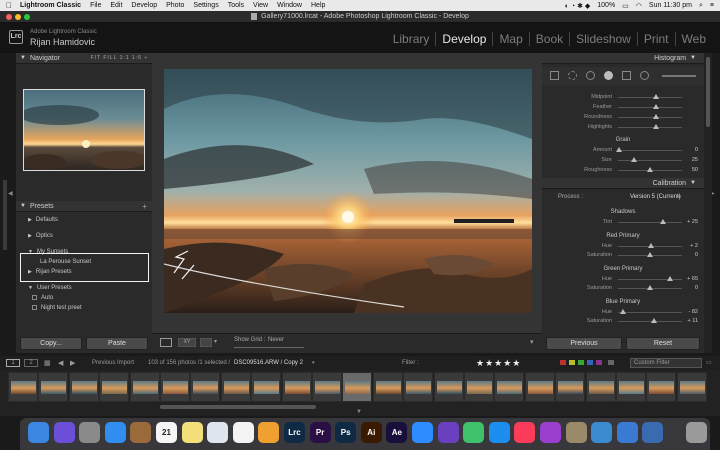  What do you see at coordinates (693, 321) in the screenshot?
I see `slider-value: + 11` at bounding box center [693, 321].